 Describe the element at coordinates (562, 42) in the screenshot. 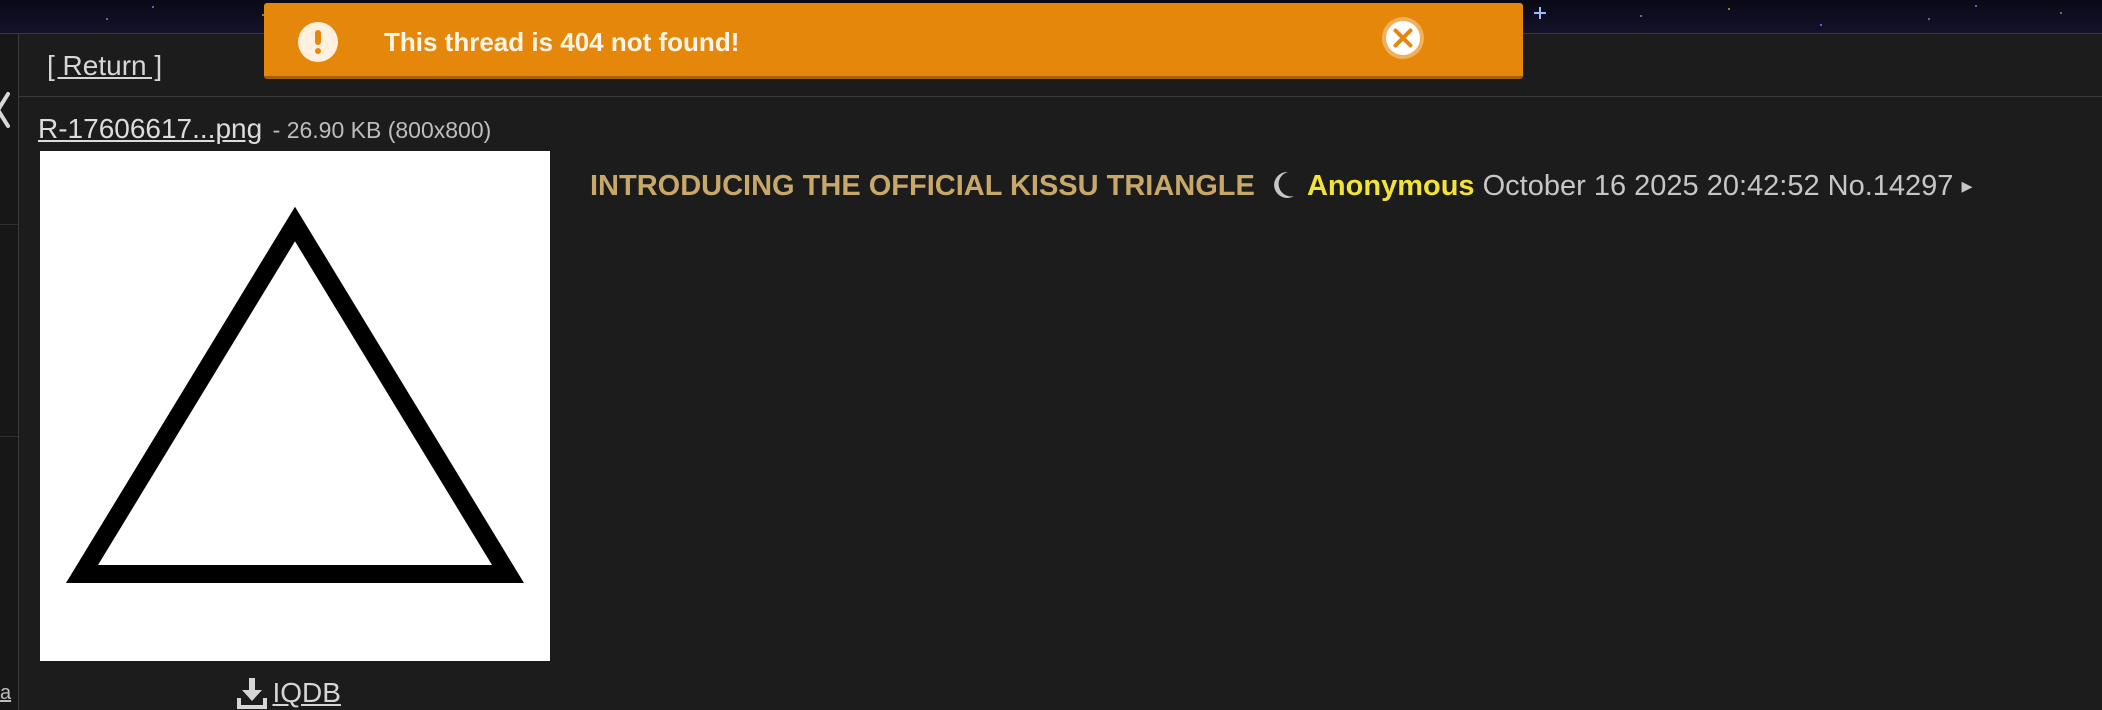

I see `notification-message: This thread is 404 not found!` at that location.